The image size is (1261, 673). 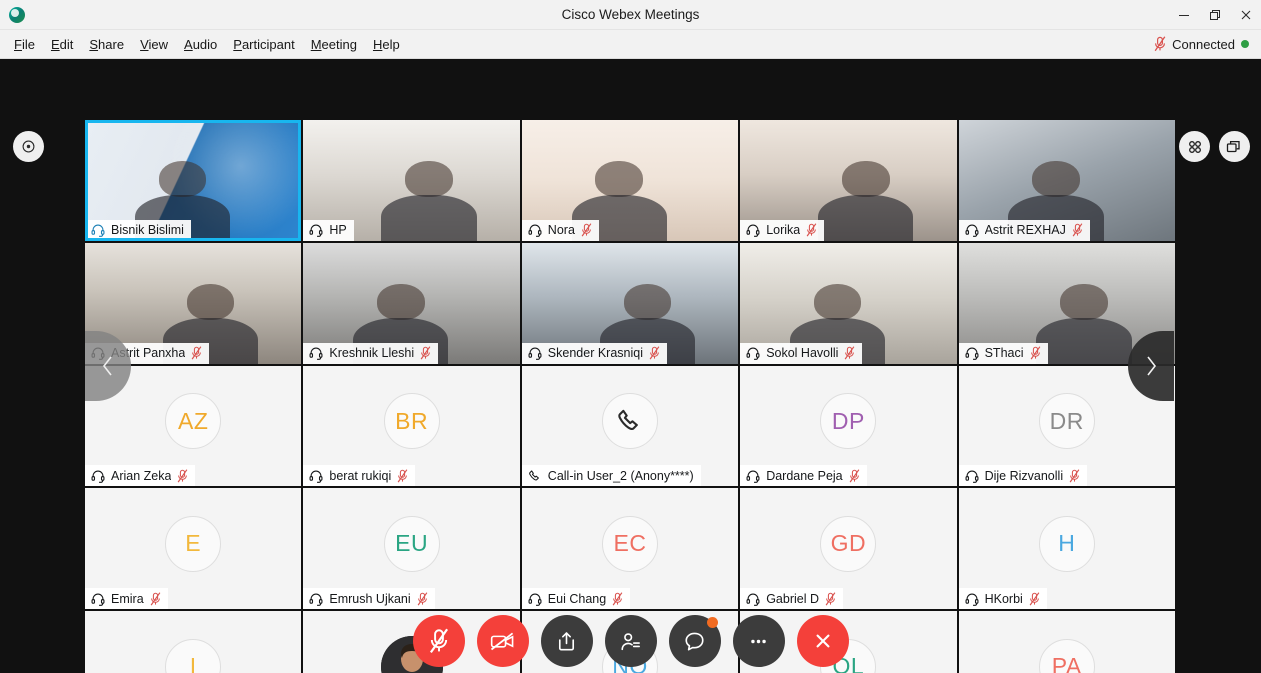 I want to click on participant-name: HKorbi, so click(x=1003, y=598).